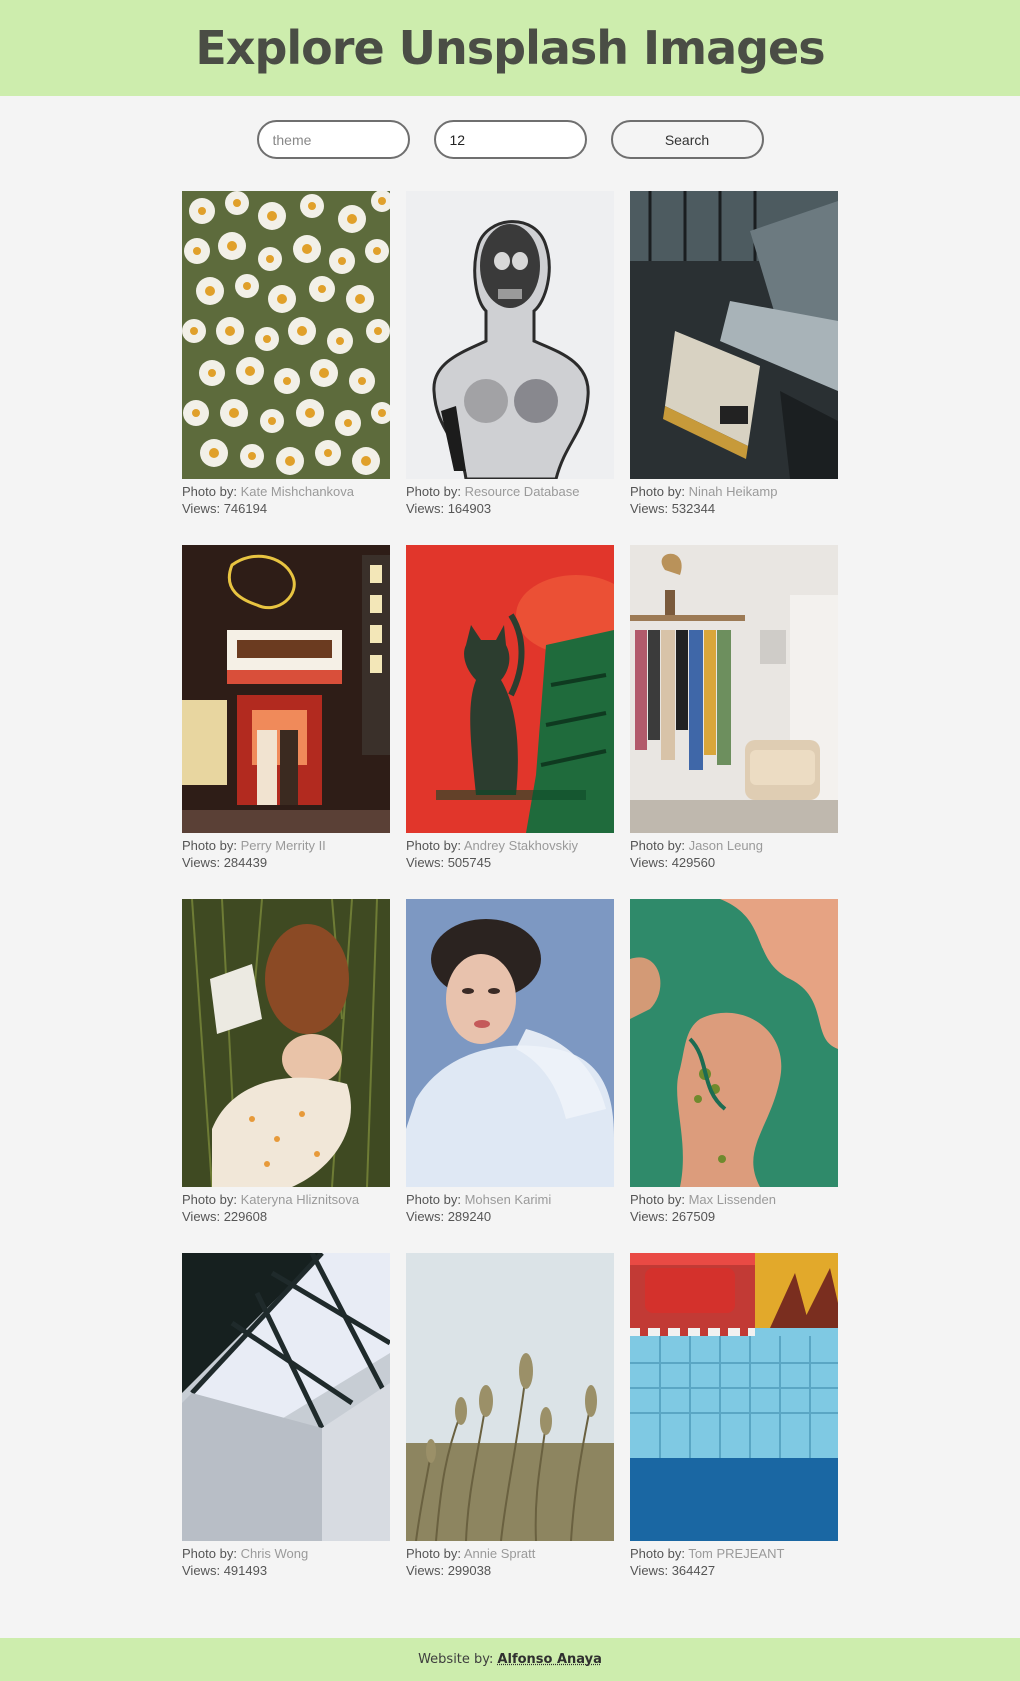  Describe the element at coordinates (245, 508) in the screenshot. I see `views-count: 746194` at that location.